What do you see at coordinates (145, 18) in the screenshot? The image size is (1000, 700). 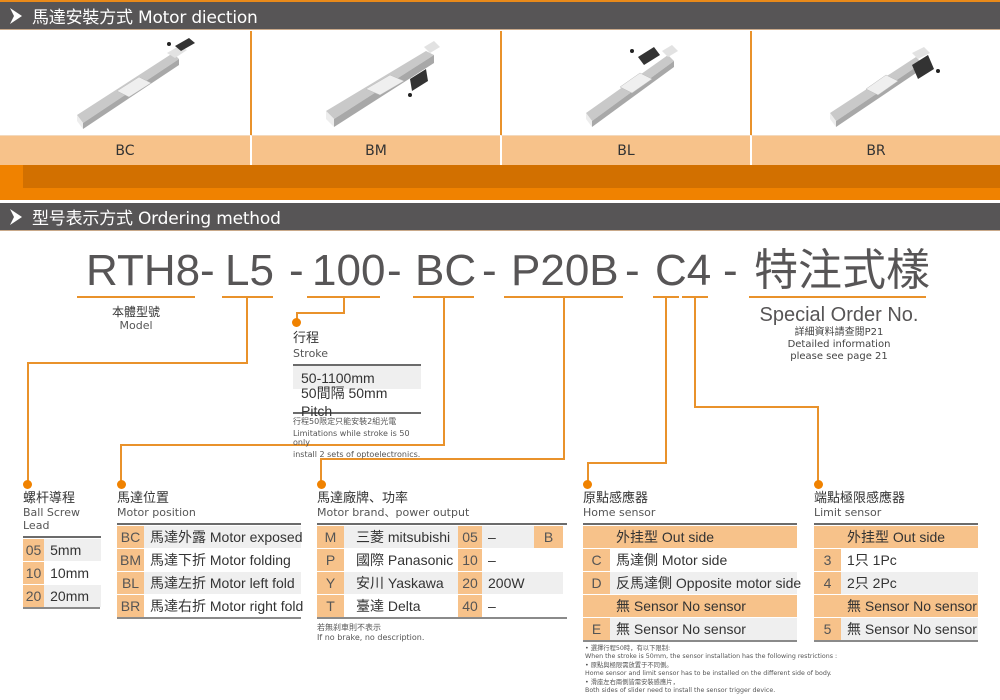 I see `motor-direction-title: 馬達安裝方式 Motor diection` at bounding box center [145, 18].